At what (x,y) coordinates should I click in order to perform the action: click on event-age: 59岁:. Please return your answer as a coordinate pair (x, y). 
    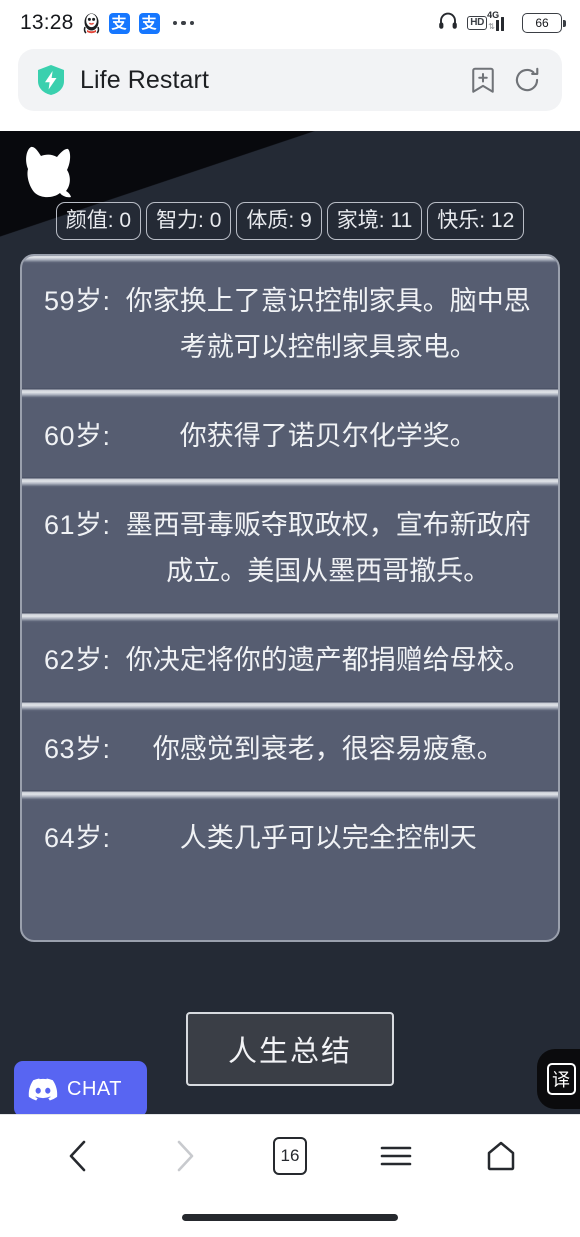
    Looking at the image, I should click on (77, 301).